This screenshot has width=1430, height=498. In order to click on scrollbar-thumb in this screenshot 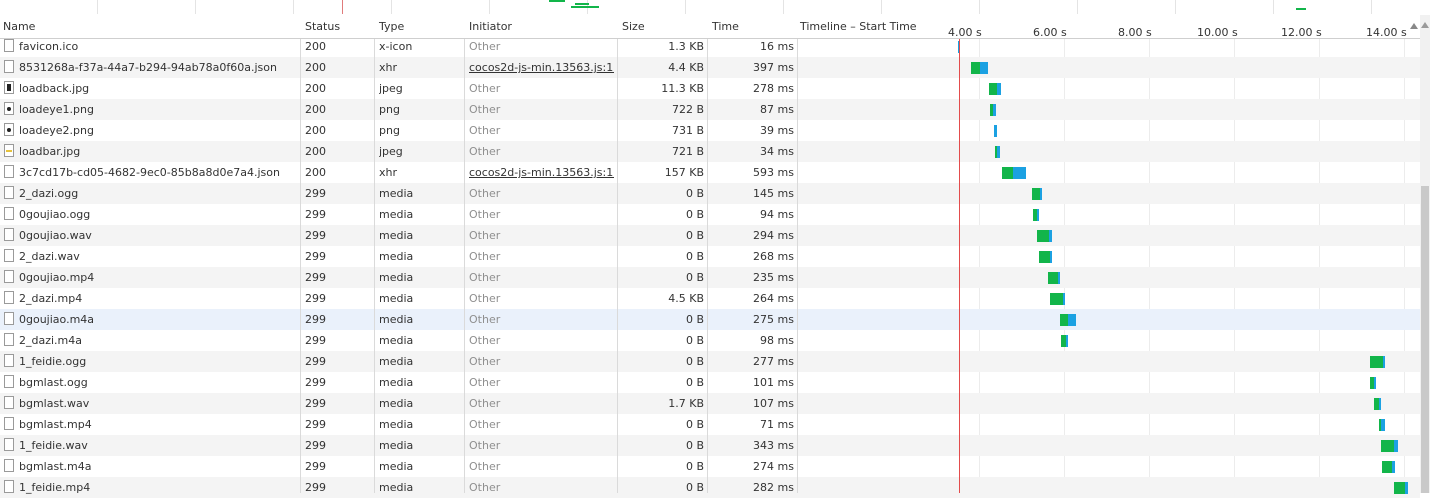, I will do `click(1425, 339)`.